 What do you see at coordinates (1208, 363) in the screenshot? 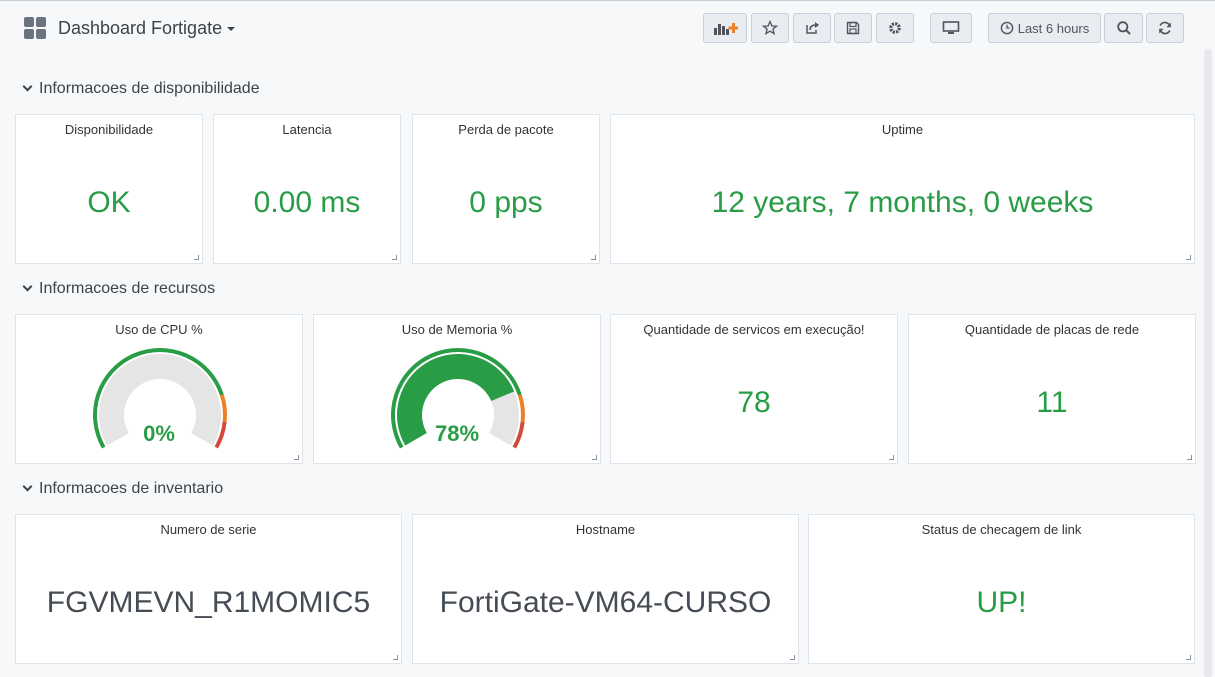
I see `scrollbar` at bounding box center [1208, 363].